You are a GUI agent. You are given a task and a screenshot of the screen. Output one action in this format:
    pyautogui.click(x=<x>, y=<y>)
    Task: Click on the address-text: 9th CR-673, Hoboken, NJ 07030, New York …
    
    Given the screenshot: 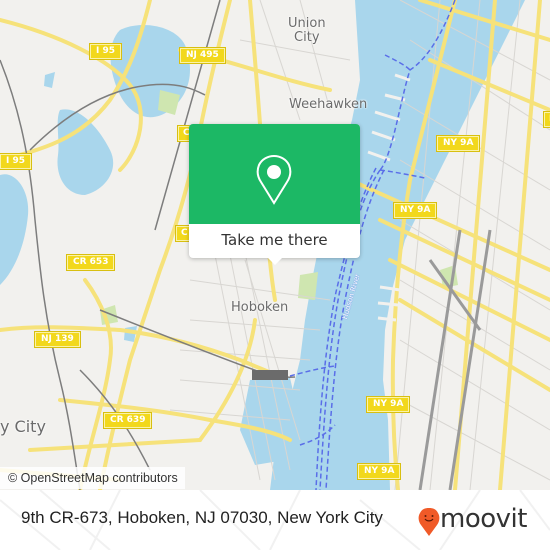 What is the action you would take?
    pyautogui.click(x=202, y=517)
    